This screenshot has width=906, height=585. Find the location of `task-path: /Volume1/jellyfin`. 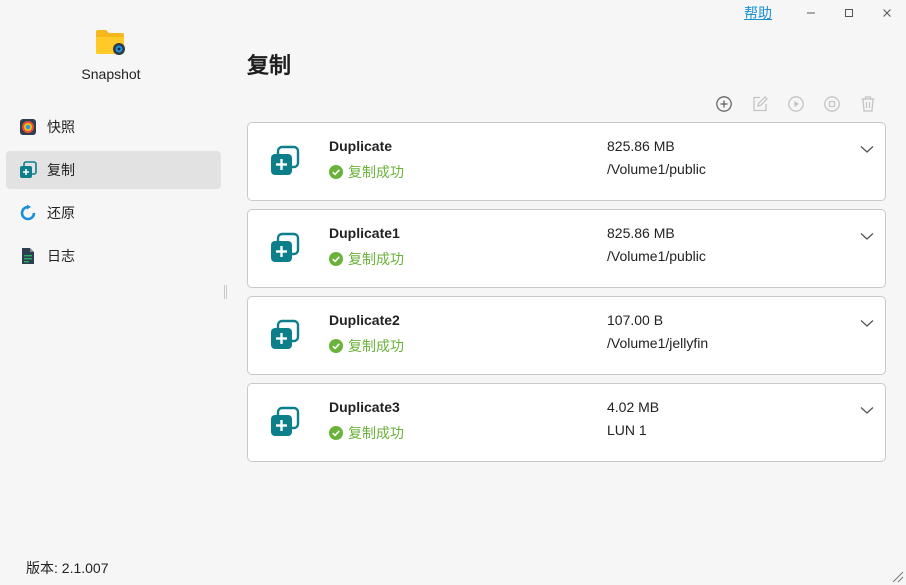

task-path: /Volume1/jellyfin is located at coordinates (658, 343).